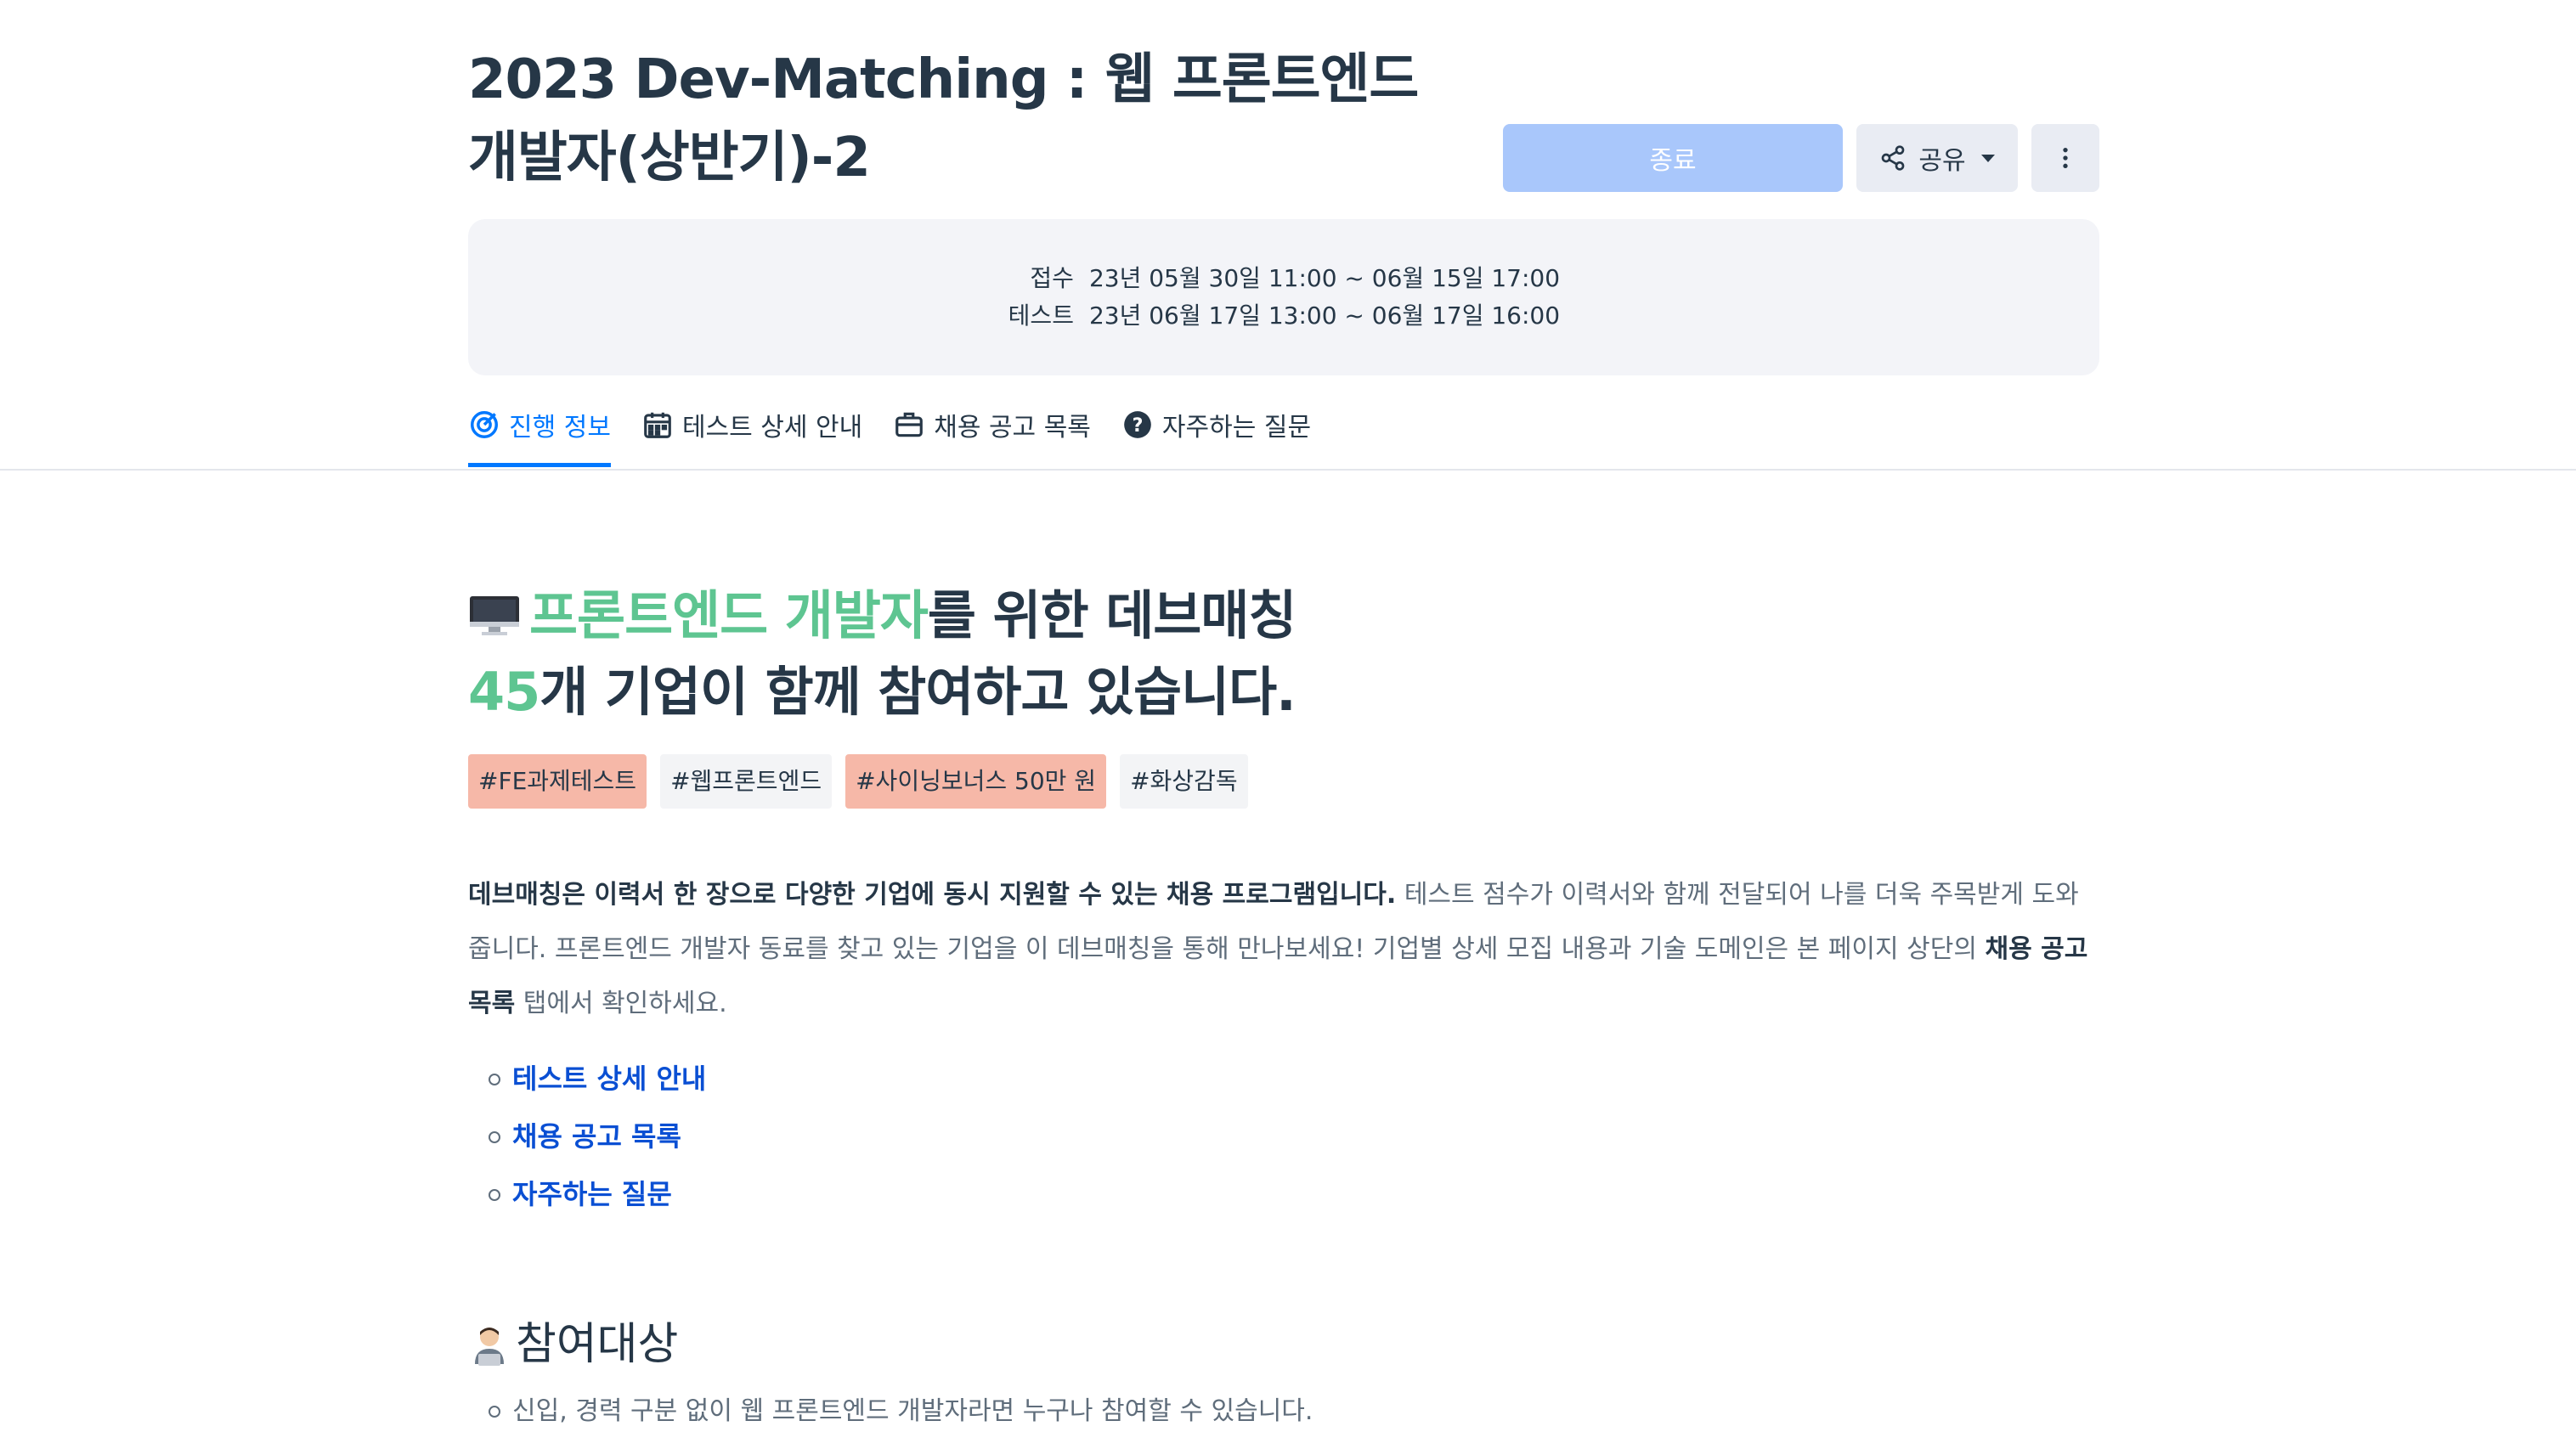  Describe the element at coordinates (746, 781) in the screenshot. I see `tag: #웹프론트엔드` at that location.